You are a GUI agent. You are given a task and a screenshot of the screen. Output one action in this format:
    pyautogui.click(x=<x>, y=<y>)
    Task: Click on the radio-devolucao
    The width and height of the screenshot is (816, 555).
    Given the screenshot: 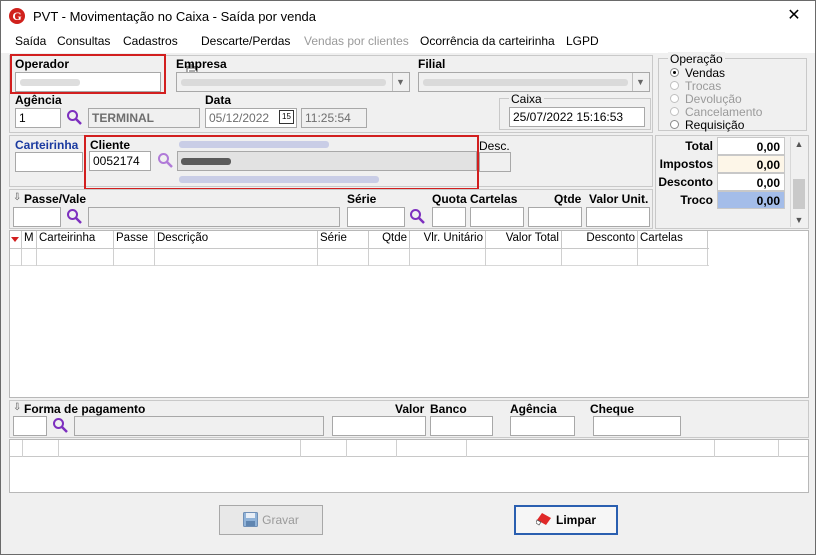 What is the action you would take?
    pyautogui.click(x=674, y=98)
    